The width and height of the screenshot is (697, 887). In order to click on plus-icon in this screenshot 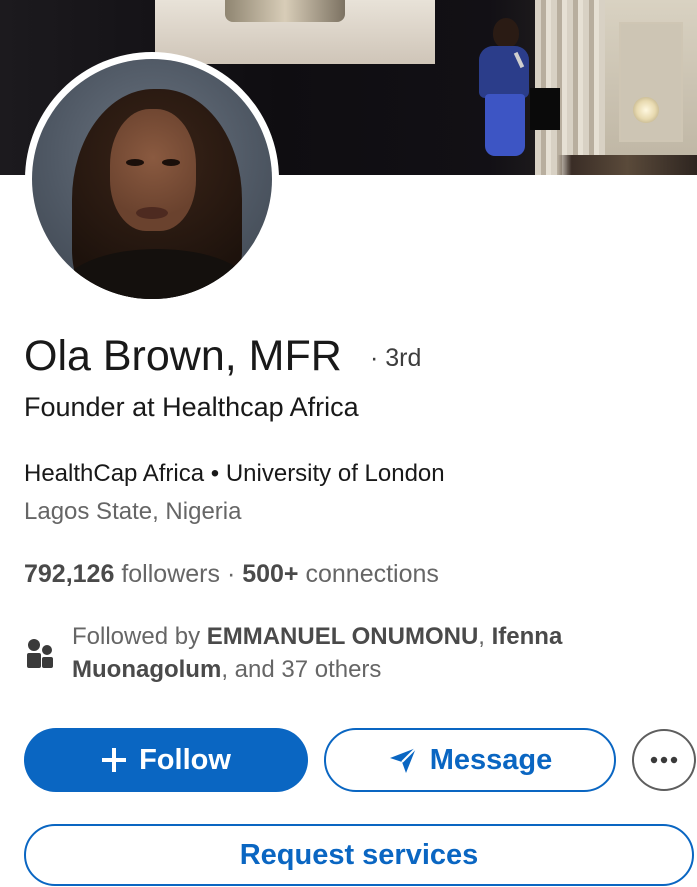, I will do `click(114, 760)`.